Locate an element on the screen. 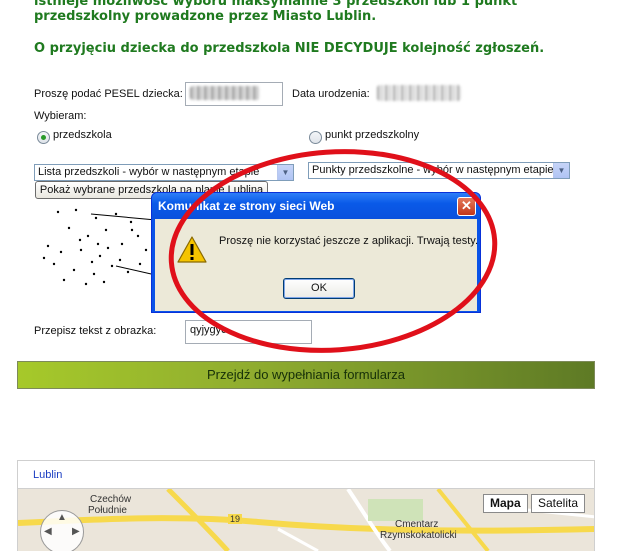 The height and width of the screenshot is (551, 630). dob-redacted is located at coordinates (419, 93).